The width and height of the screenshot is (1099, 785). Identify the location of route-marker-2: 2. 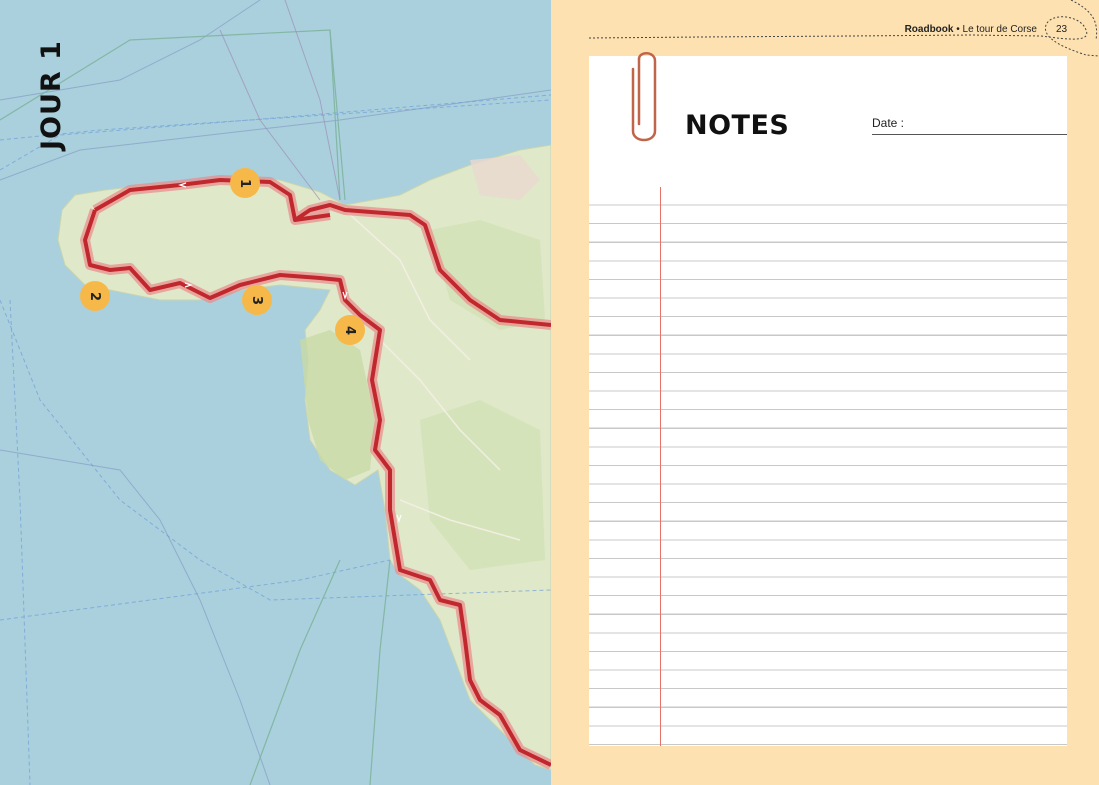
(95, 296).